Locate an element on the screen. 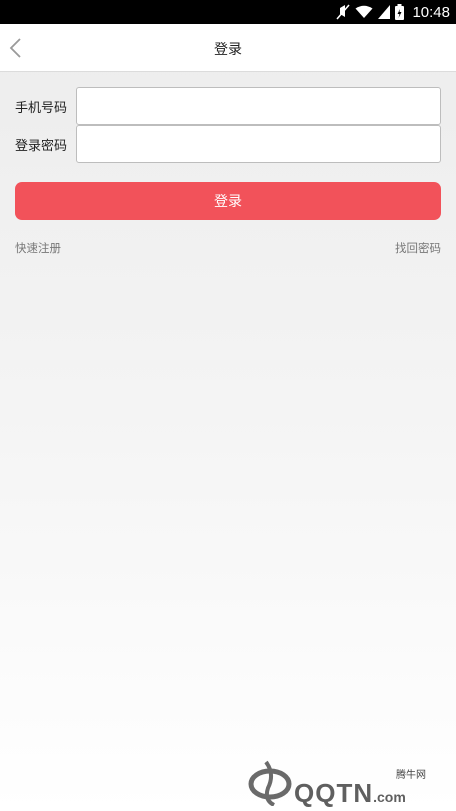  battery-icon is located at coordinates (400, 12).